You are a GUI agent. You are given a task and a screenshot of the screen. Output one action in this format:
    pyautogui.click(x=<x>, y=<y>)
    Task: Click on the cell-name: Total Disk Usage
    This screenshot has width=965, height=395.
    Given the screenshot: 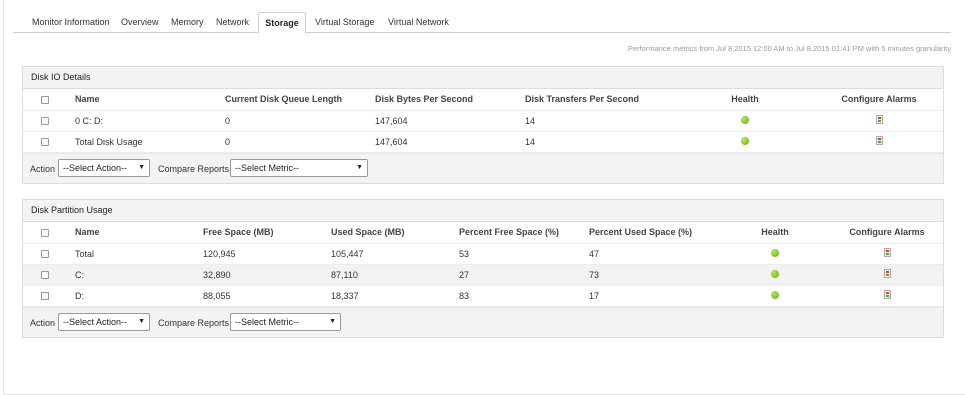 What is the action you would take?
    pyautogui.click(x=150, y=141)
    